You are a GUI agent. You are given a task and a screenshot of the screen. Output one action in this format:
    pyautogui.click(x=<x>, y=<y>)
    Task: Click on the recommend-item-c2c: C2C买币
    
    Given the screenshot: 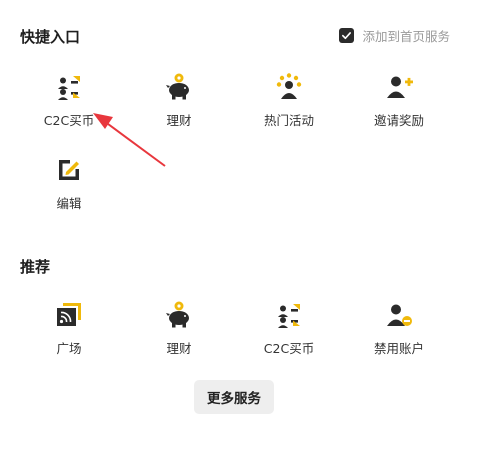 What is the action you would take?
    pyautogui.click(x=289, y=328)
    